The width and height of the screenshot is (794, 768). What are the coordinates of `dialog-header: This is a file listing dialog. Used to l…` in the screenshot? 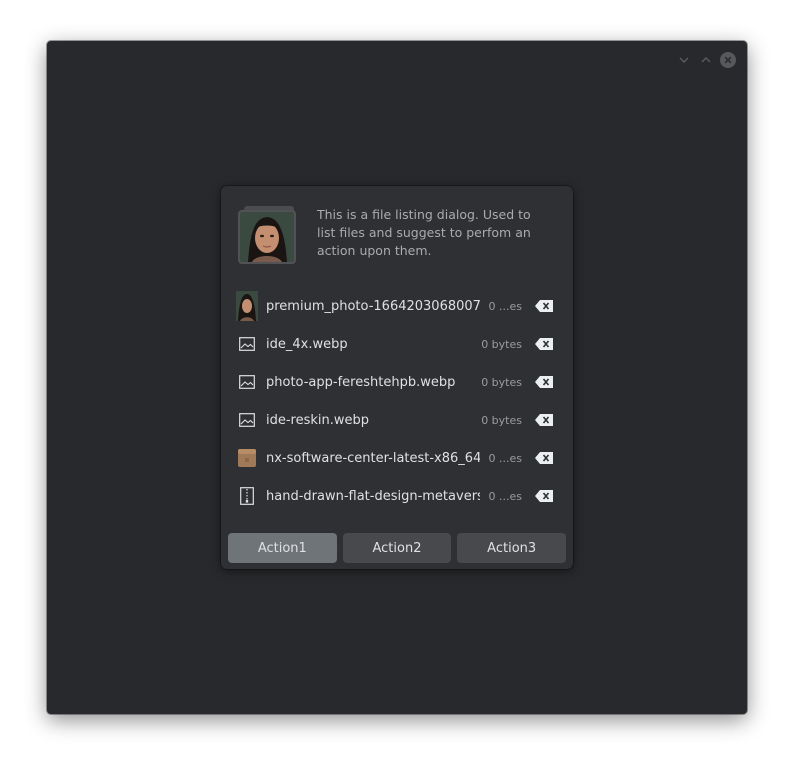 It's located at (396, 238).